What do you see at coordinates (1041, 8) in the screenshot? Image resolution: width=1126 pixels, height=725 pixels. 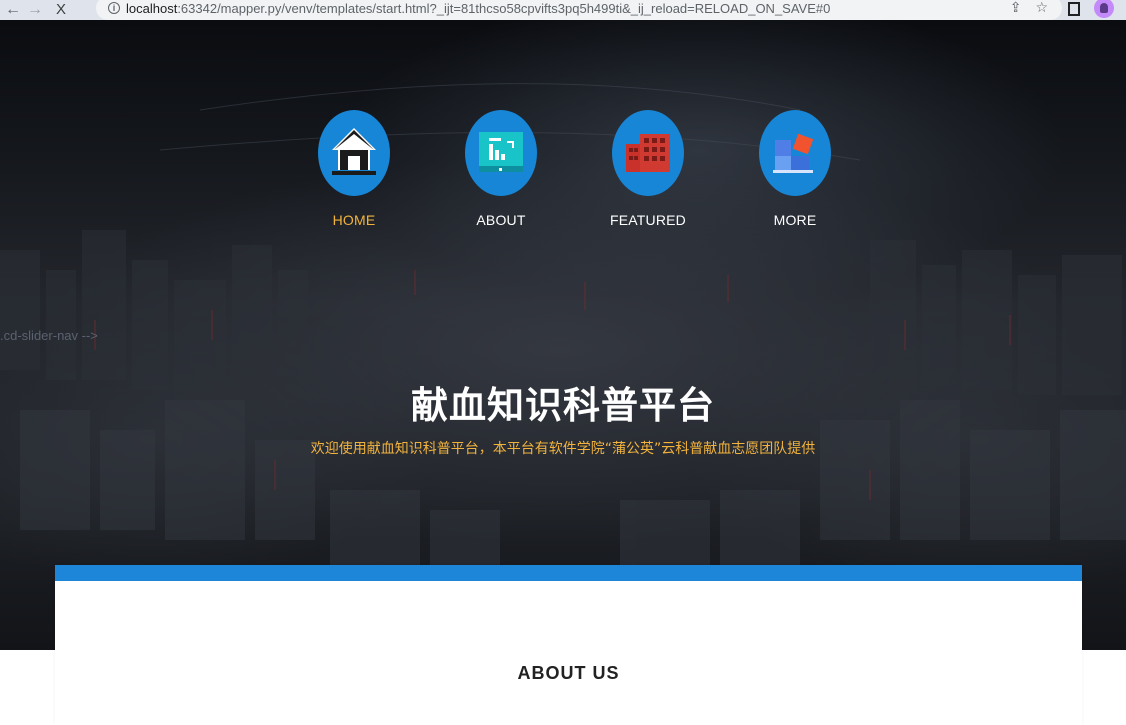 I see `bookmark-star-icon: ☆` at bounding box center [1041, 8].